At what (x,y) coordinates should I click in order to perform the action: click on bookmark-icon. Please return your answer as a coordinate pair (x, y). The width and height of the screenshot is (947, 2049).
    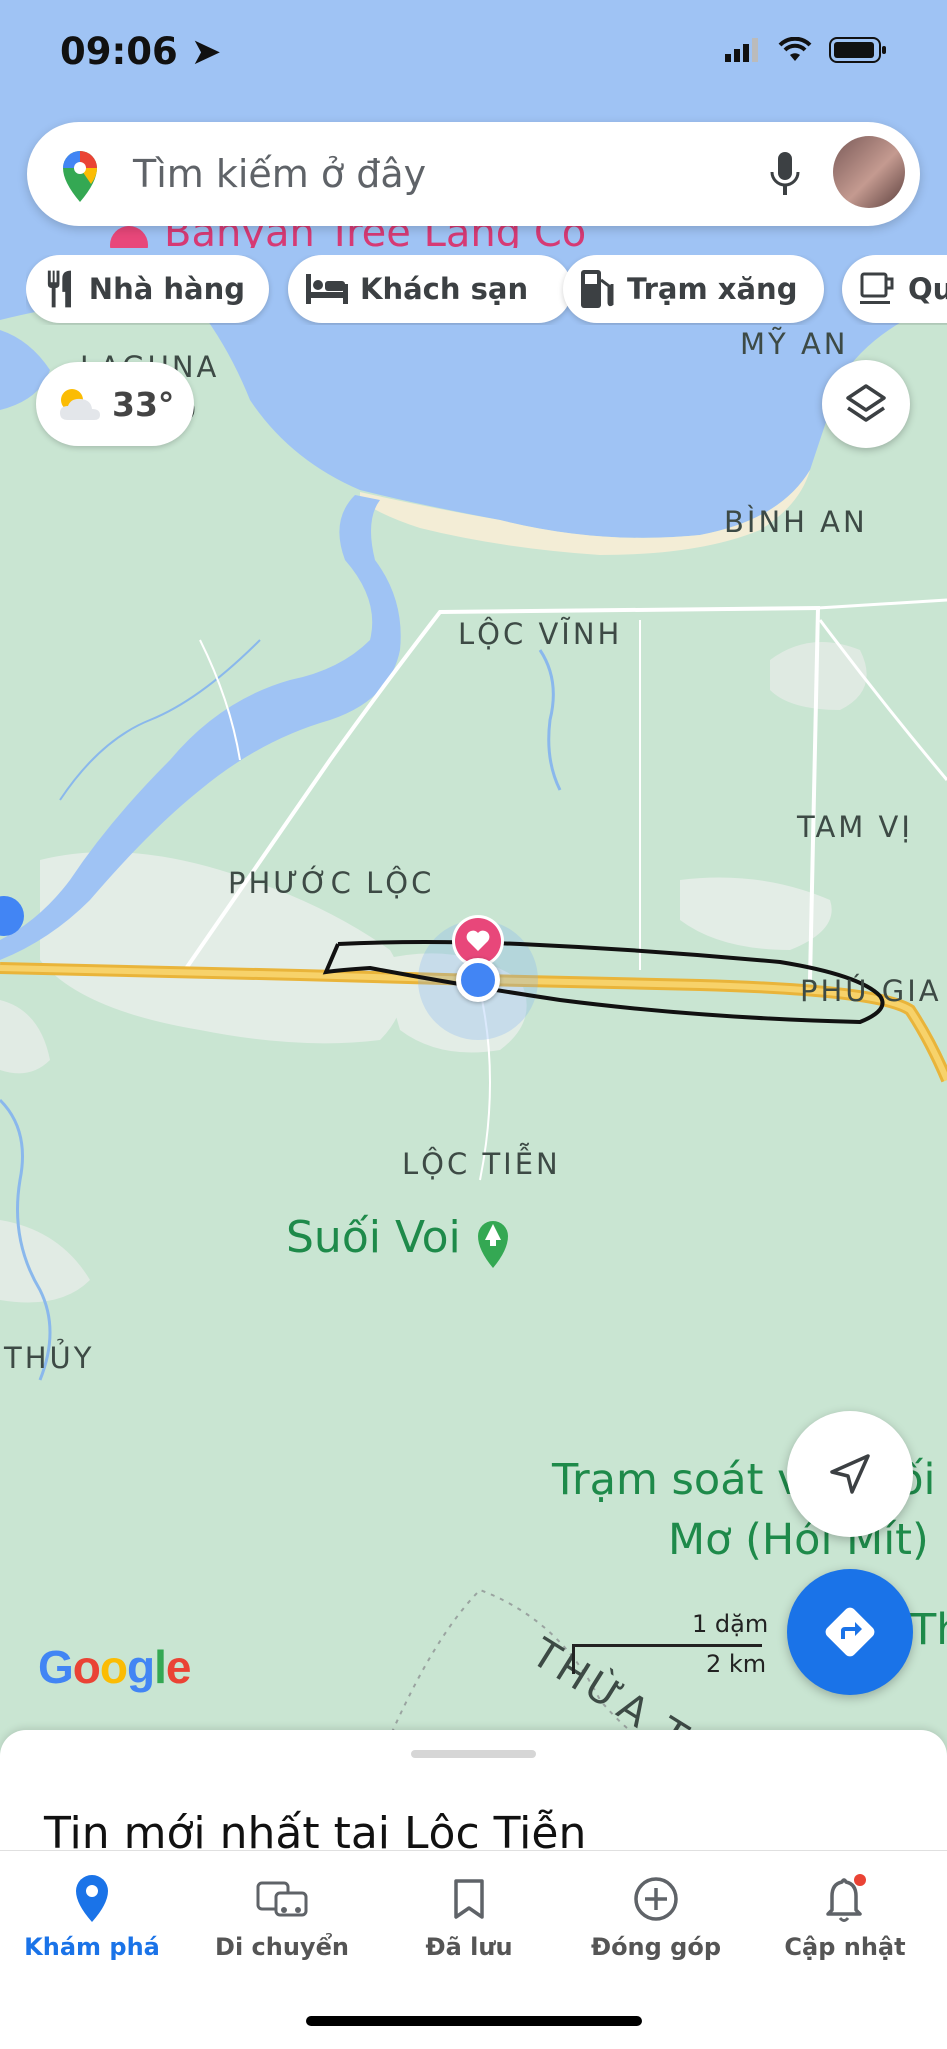
    Looking at the image, I should click on (469, 1899).